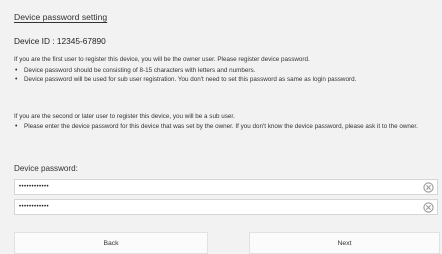 The image size is (442, 254). Describe the element at coordinates (60, 41) in the screenshot. I see `device-id-label: Device ID : 12345-67890` at that location.